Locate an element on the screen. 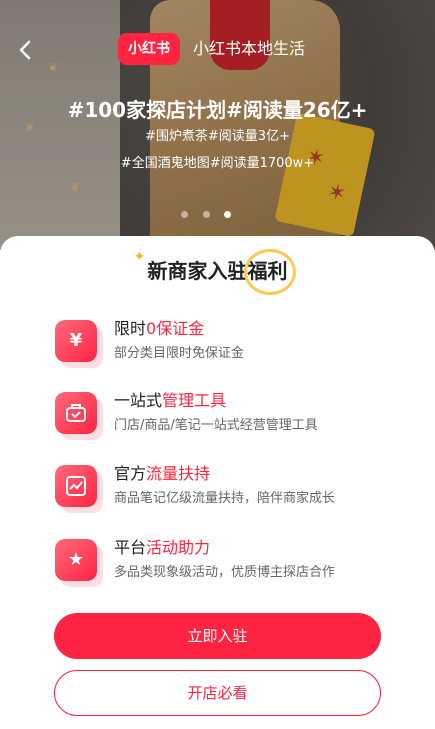 This screenshot has width=435, height=729. page-title: 小红书本地生活 is located at coordinates (249, 48).